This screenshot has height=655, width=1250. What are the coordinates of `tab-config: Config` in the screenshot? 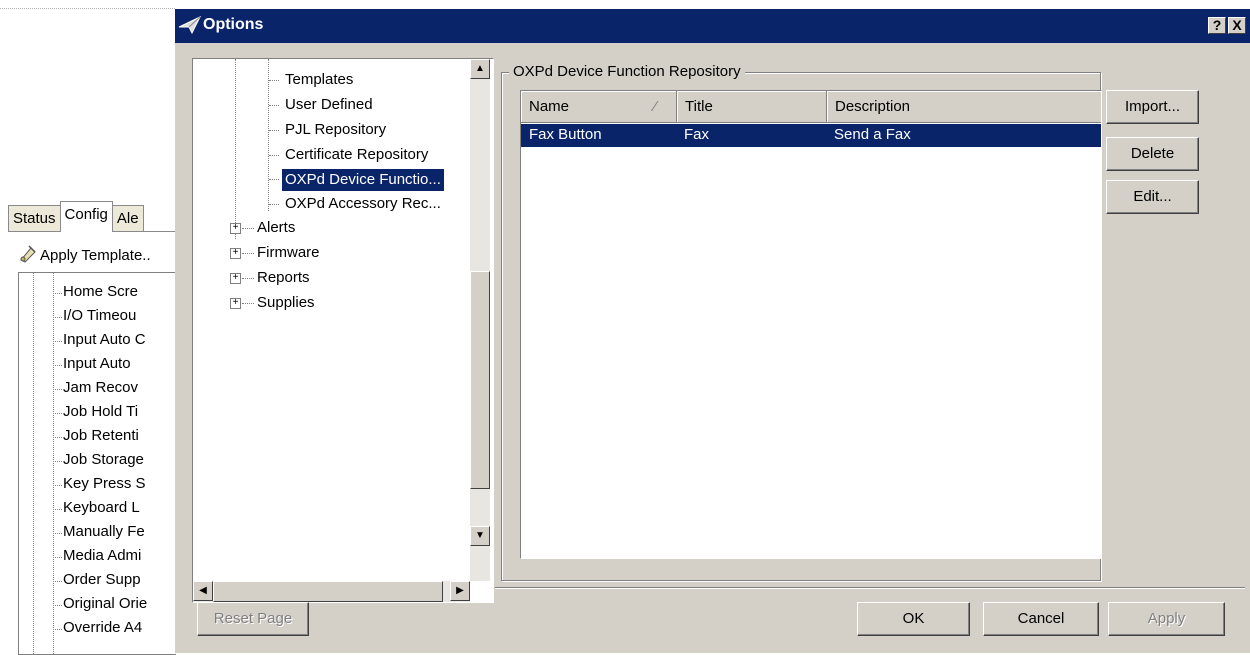 It's located at (86, 216).